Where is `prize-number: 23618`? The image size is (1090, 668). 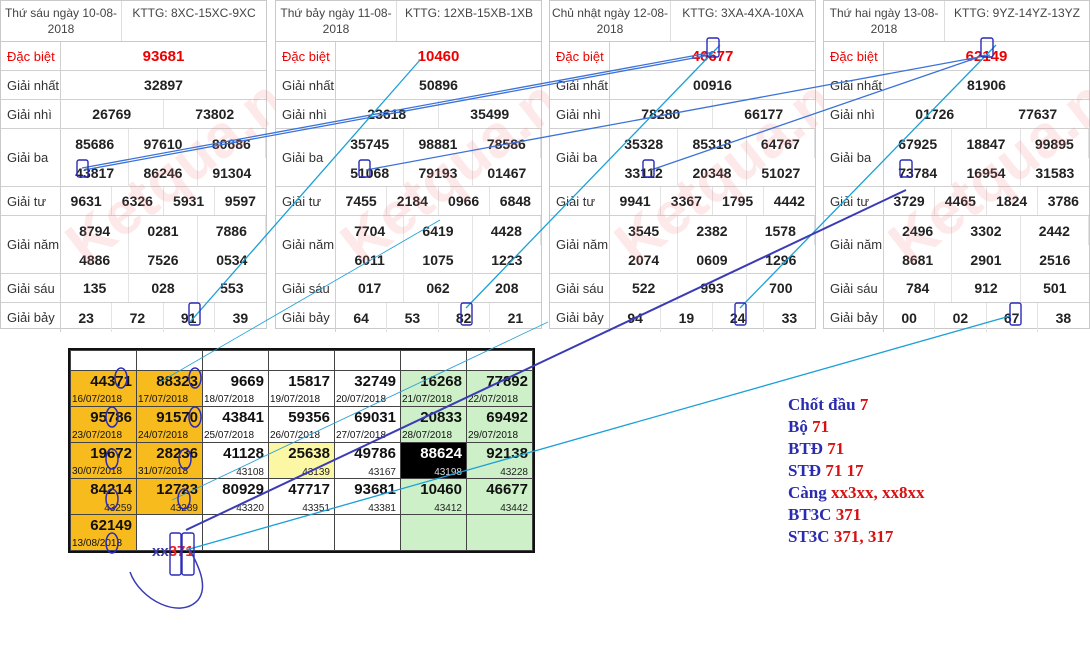
prize-number: 23618 is located at coordinates (387, 114).